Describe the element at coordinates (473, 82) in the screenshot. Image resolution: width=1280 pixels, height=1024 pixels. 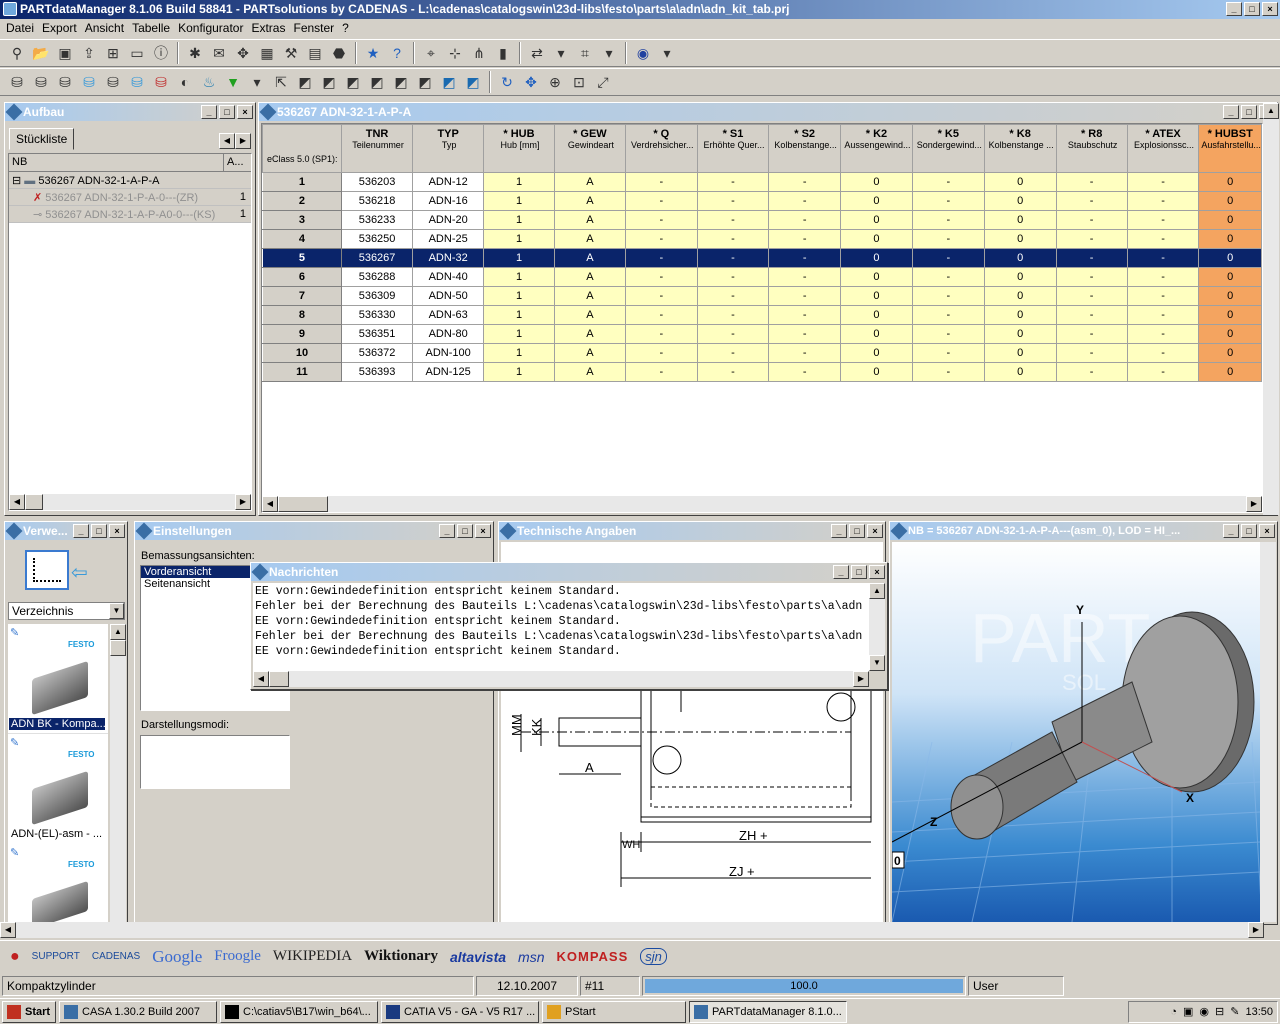
I see `view-iso2-icon: ◩` at that location.